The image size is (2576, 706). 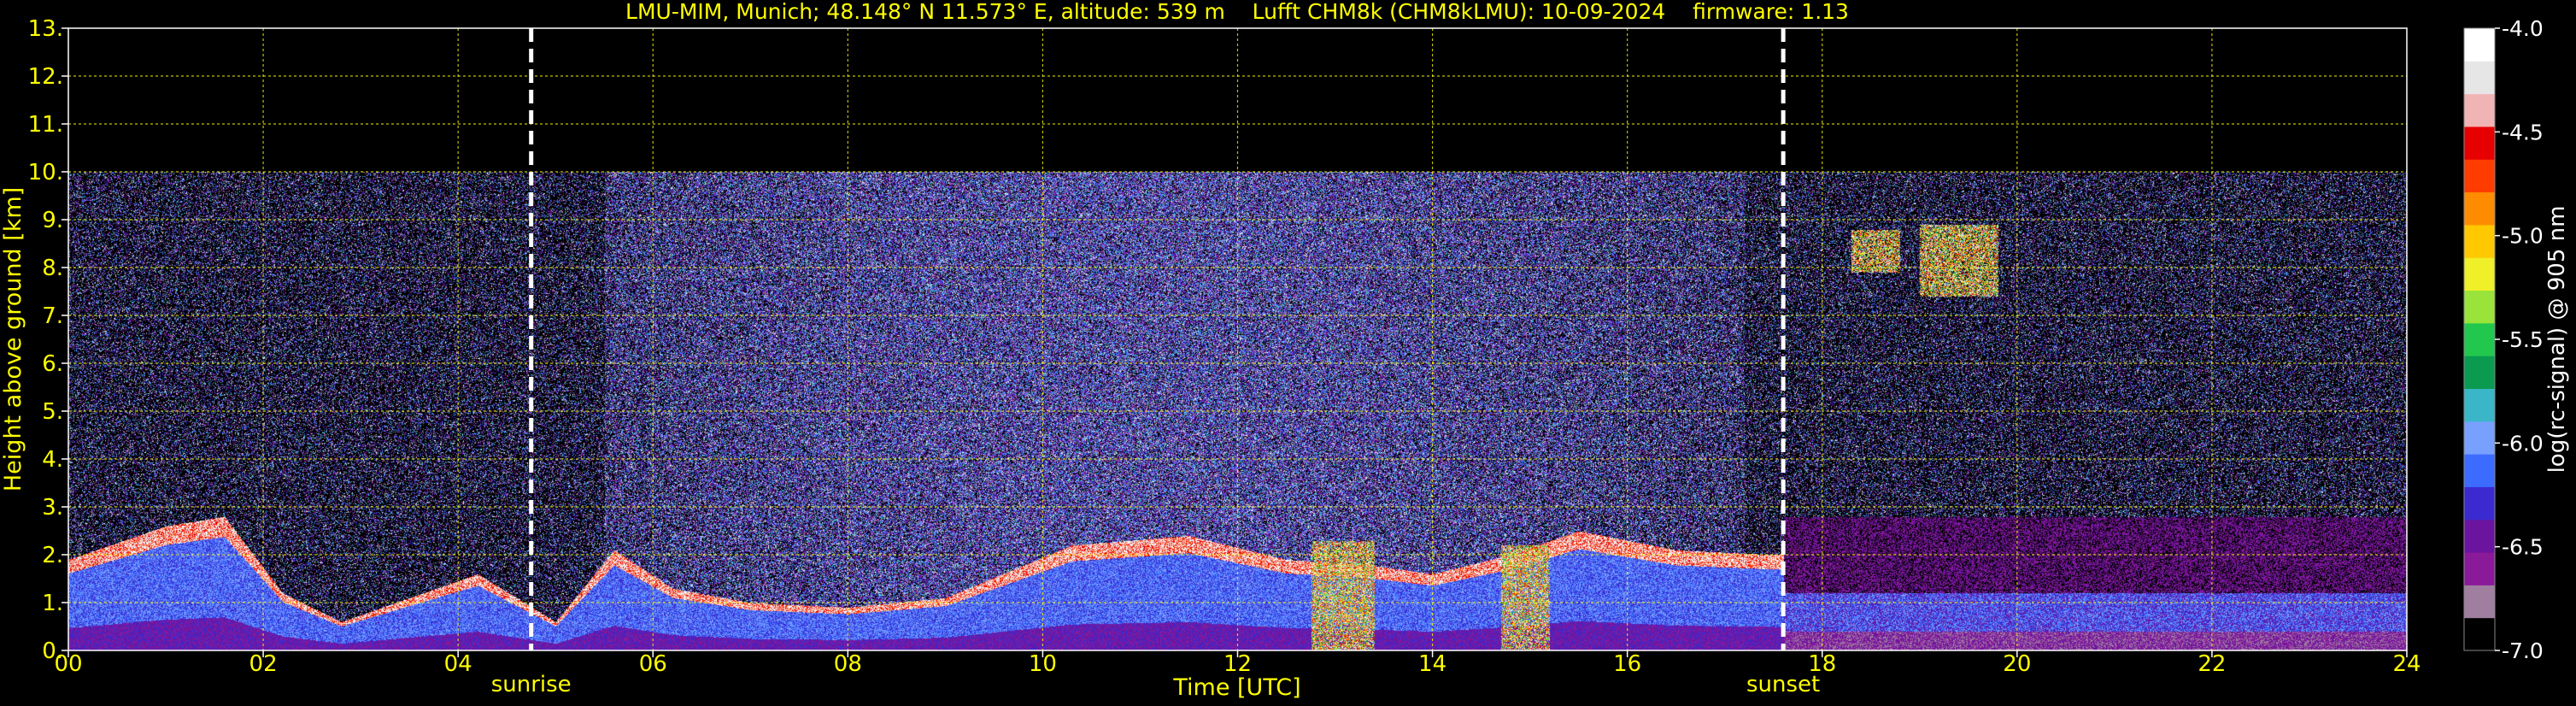 I want to click on x-tick-label: 14, so click(x=1432, y=664).